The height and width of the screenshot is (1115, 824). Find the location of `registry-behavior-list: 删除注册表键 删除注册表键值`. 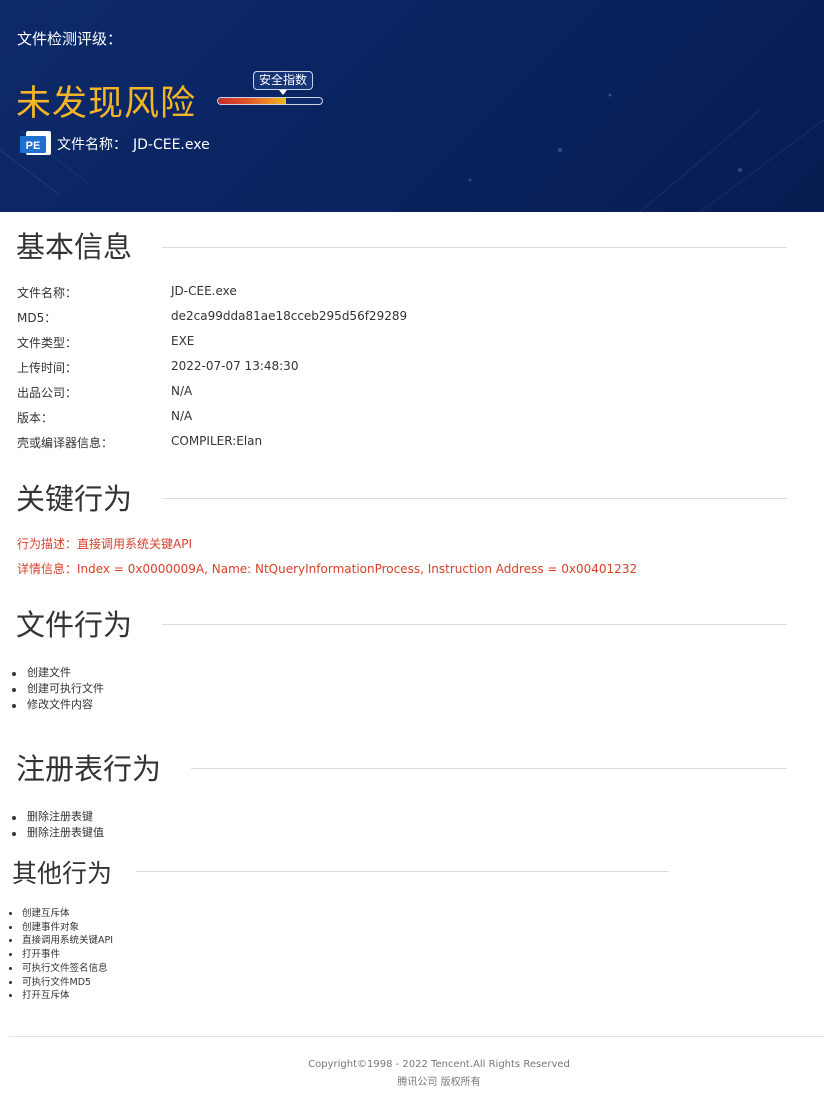

registry-behavior-list: 删除注册表键 删除注册表键值 is located at coordinates (58, 825).